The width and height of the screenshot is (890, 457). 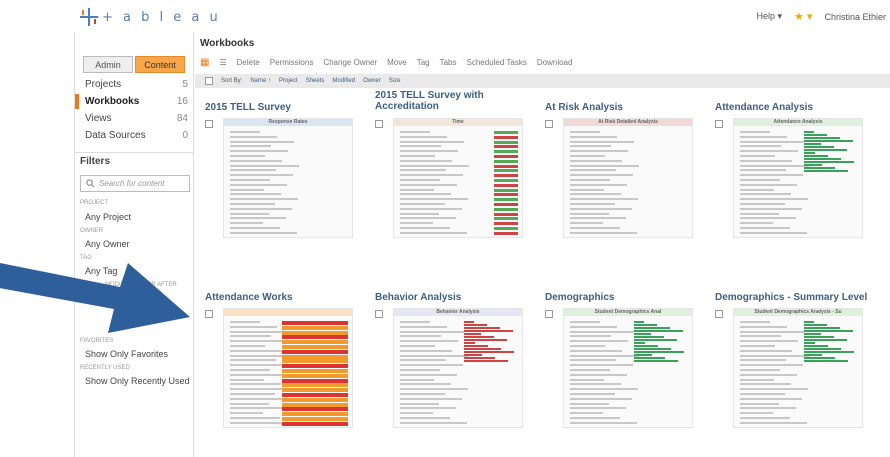 I want to click on nav-item-views: Views 84, so click(x=134, y=118).